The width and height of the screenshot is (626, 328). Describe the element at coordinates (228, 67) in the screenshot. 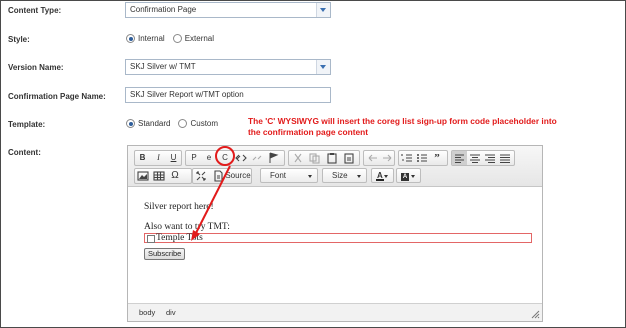

I see `version-name-select: SKJ Silver w/ TMT` at that location.